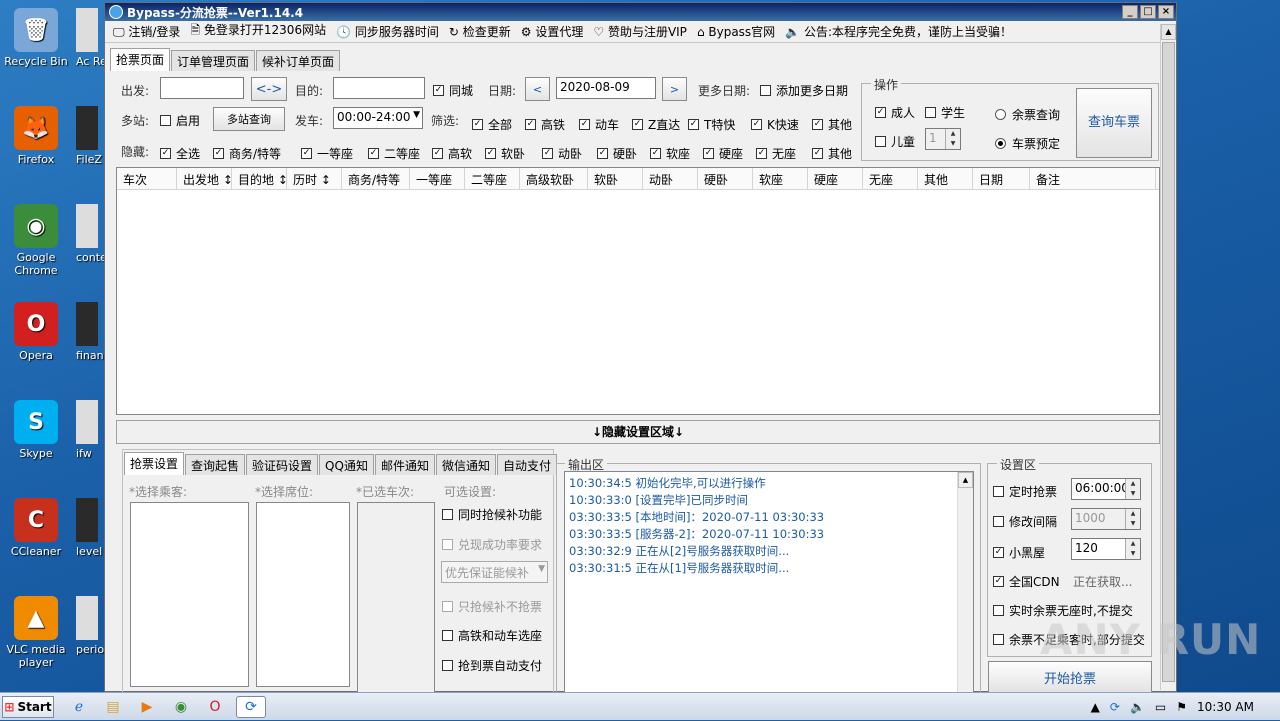  What do you see at coordinates (526, 464) in the screenshot?
I see `subtab-6: 自动支付` at bounding box center [526, 464].